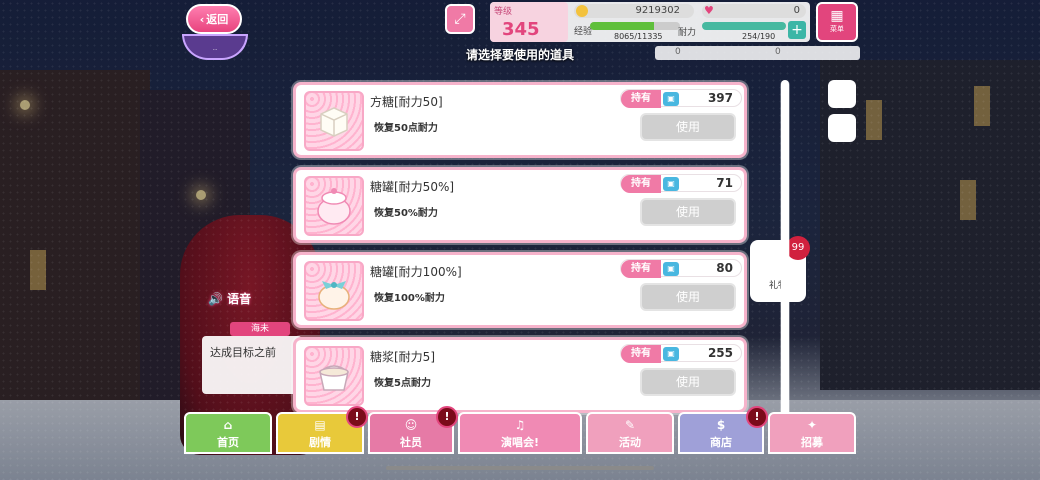 The height and width of the screenshot is (480, 1040). Describe the element at coordinates (239, 299) in the screenshot. I see `voice-text: 语音` at that location.